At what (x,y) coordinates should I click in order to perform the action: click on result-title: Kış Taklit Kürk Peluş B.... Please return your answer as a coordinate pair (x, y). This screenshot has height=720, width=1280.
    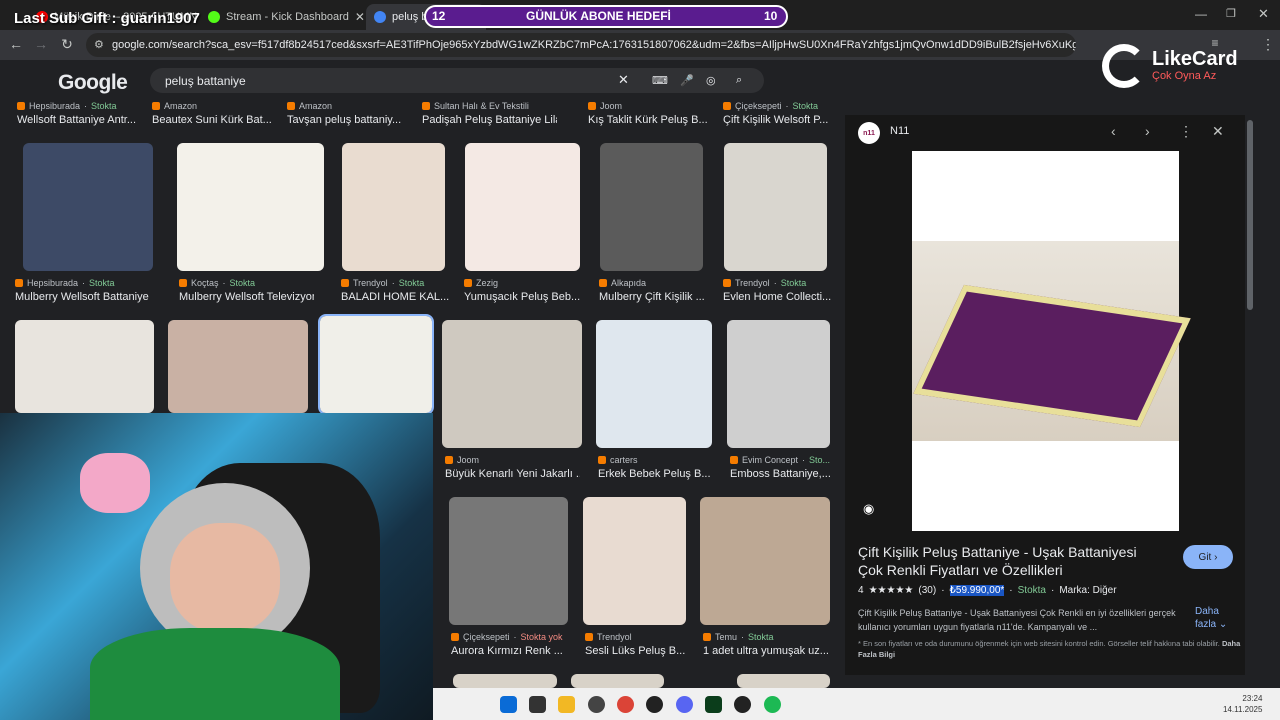
    Looking at the image, I should click on (648, 120).